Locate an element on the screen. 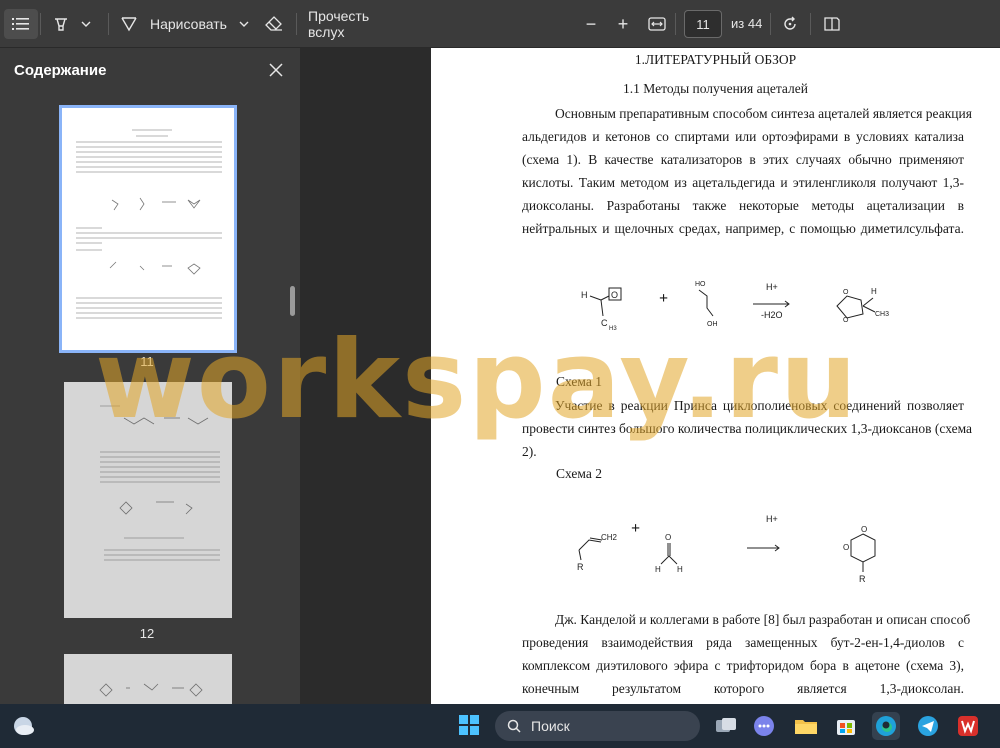 The image size is (1000, 748). total-pages-label: из 44 is located at coordinates (747, 23).